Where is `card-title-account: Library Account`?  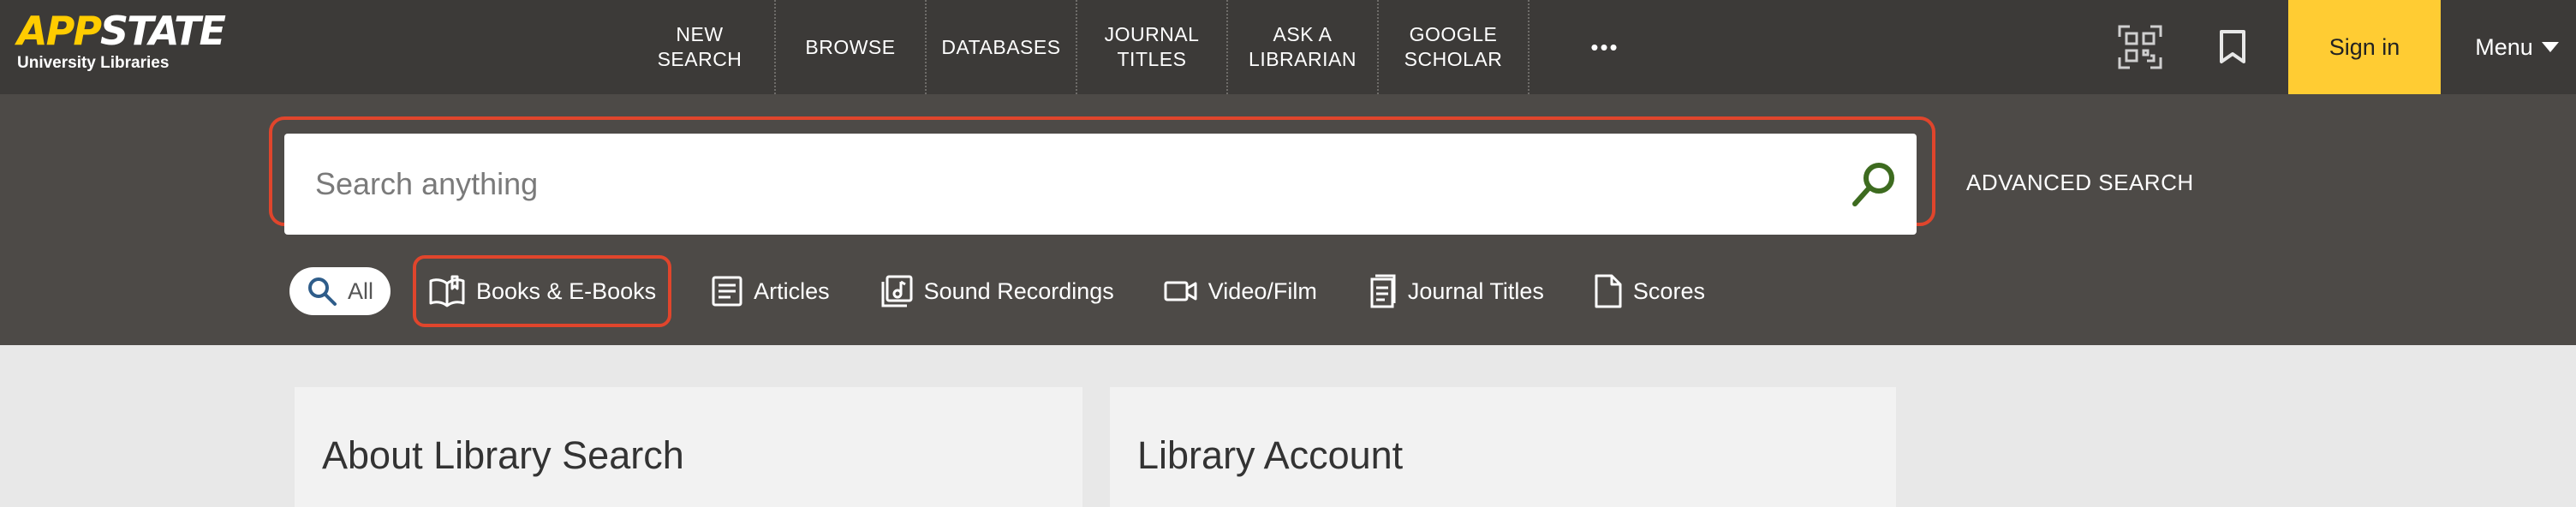 card-title-account: Library Account is located at coordinates (1270, 455).